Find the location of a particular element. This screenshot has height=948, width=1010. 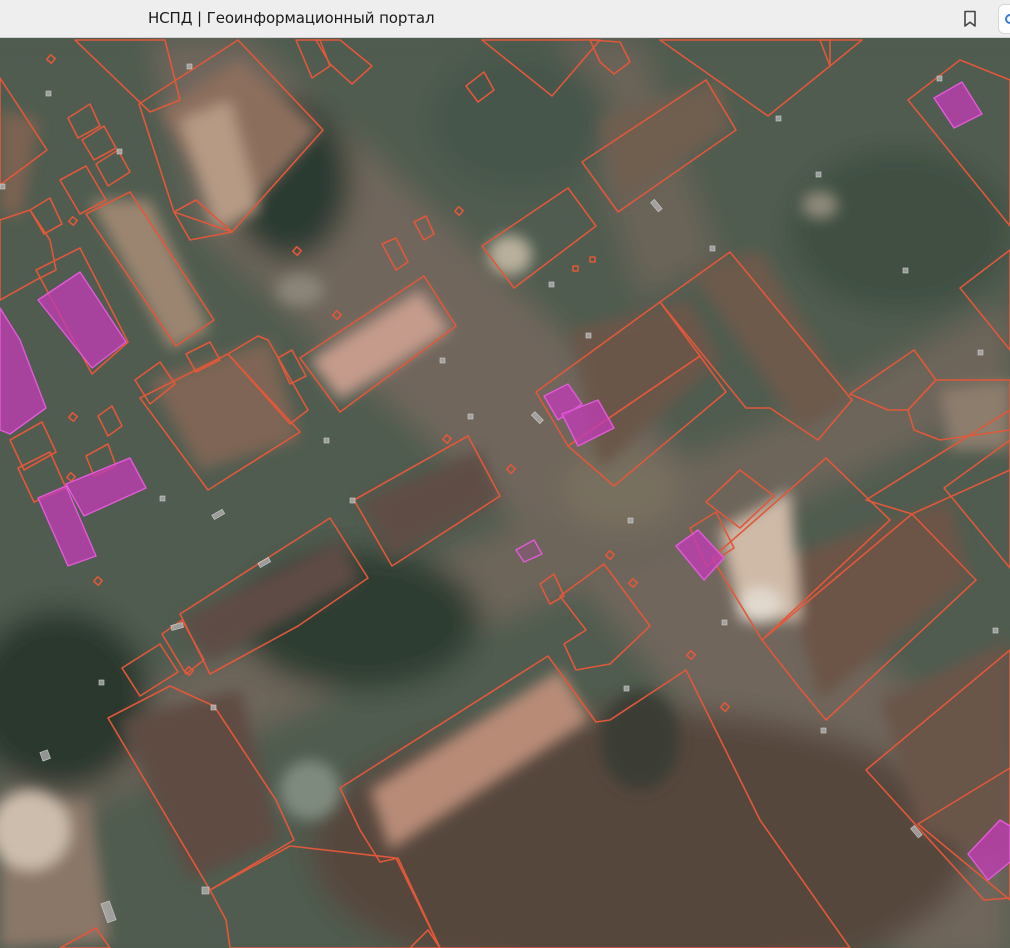

bookmark-button is located at coordinates (970, 19).